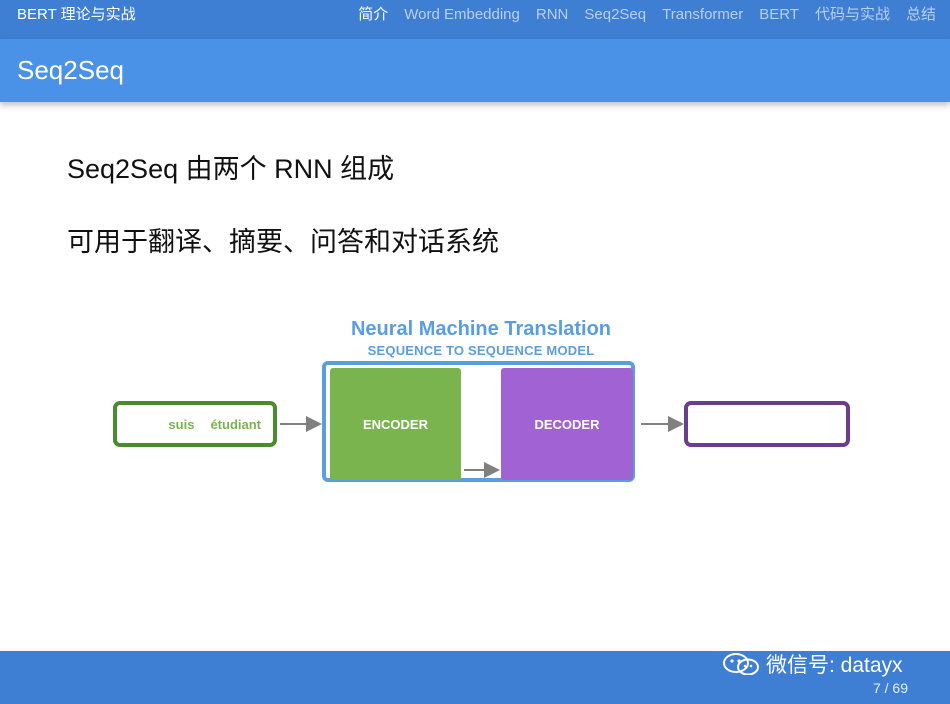  I want to click on nav-item-intro: 简介, so click(373, 15).